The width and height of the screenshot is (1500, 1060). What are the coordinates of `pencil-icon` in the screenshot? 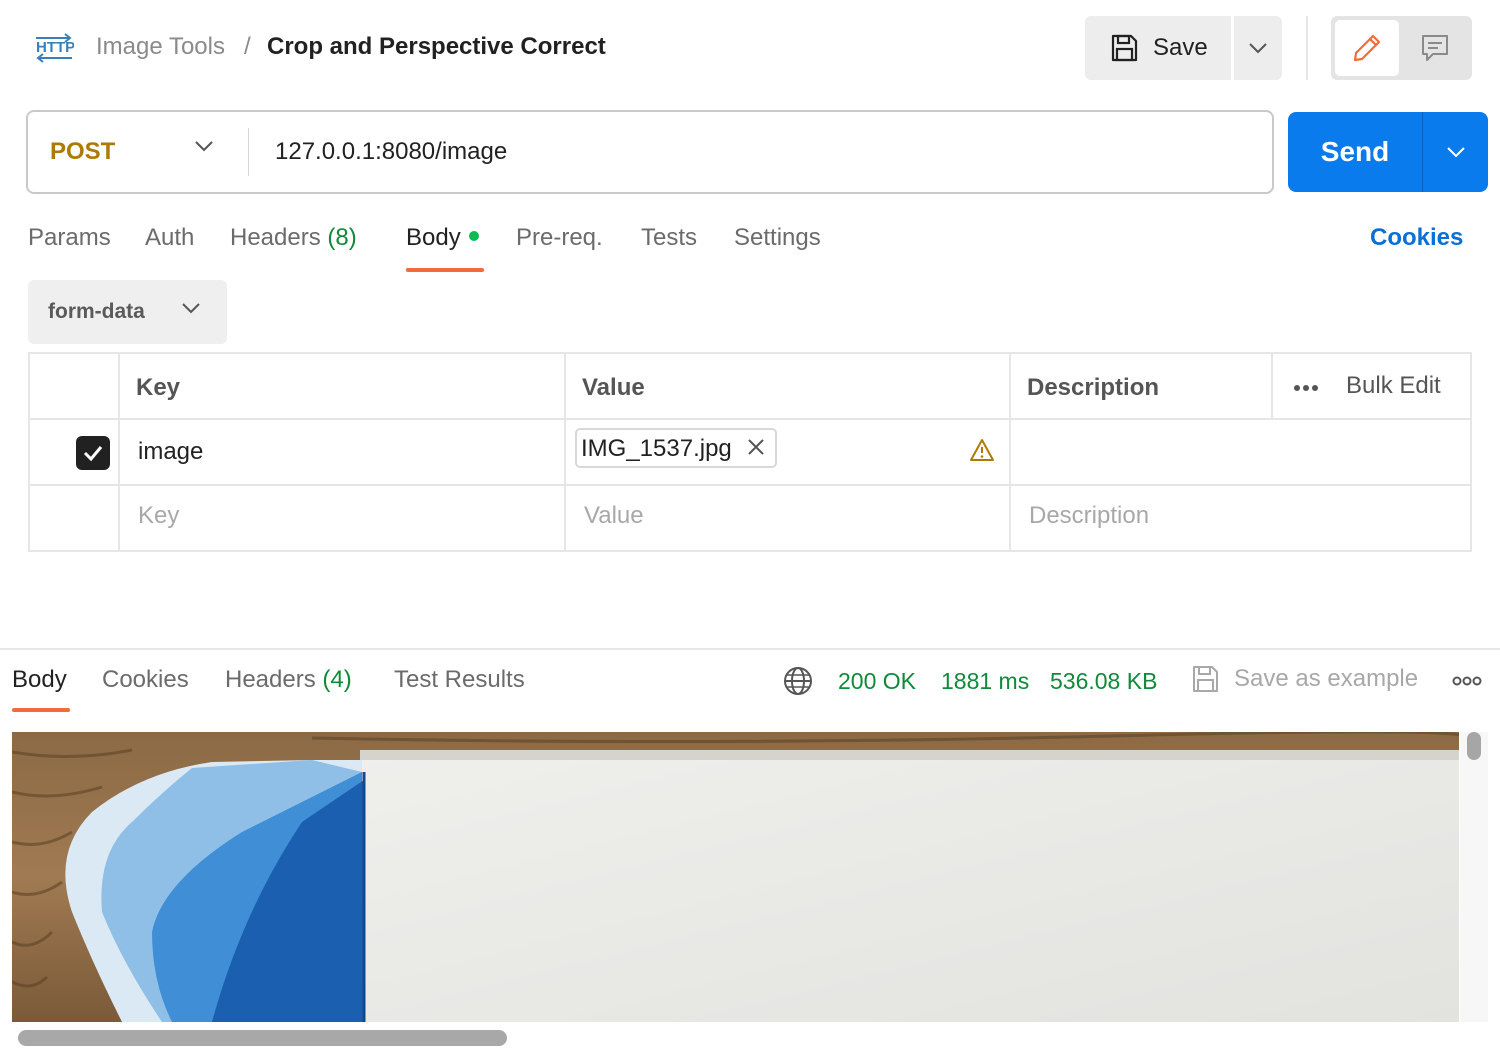 It's located at (1367, 48).